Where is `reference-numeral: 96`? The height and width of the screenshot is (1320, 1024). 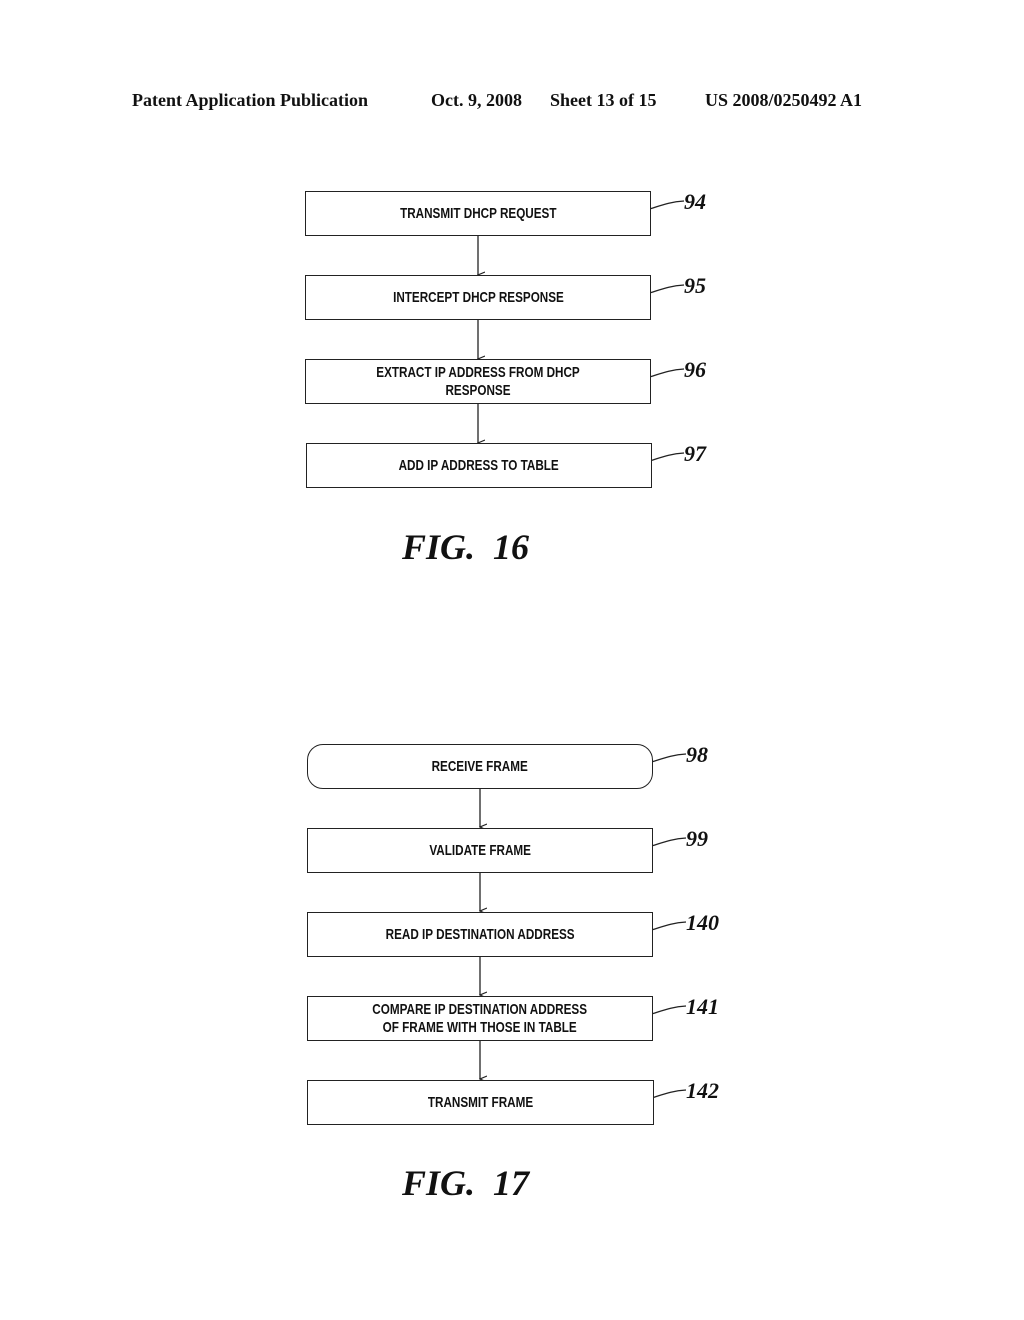
reference-numeral: 96 is located at coordinates (695, 369).